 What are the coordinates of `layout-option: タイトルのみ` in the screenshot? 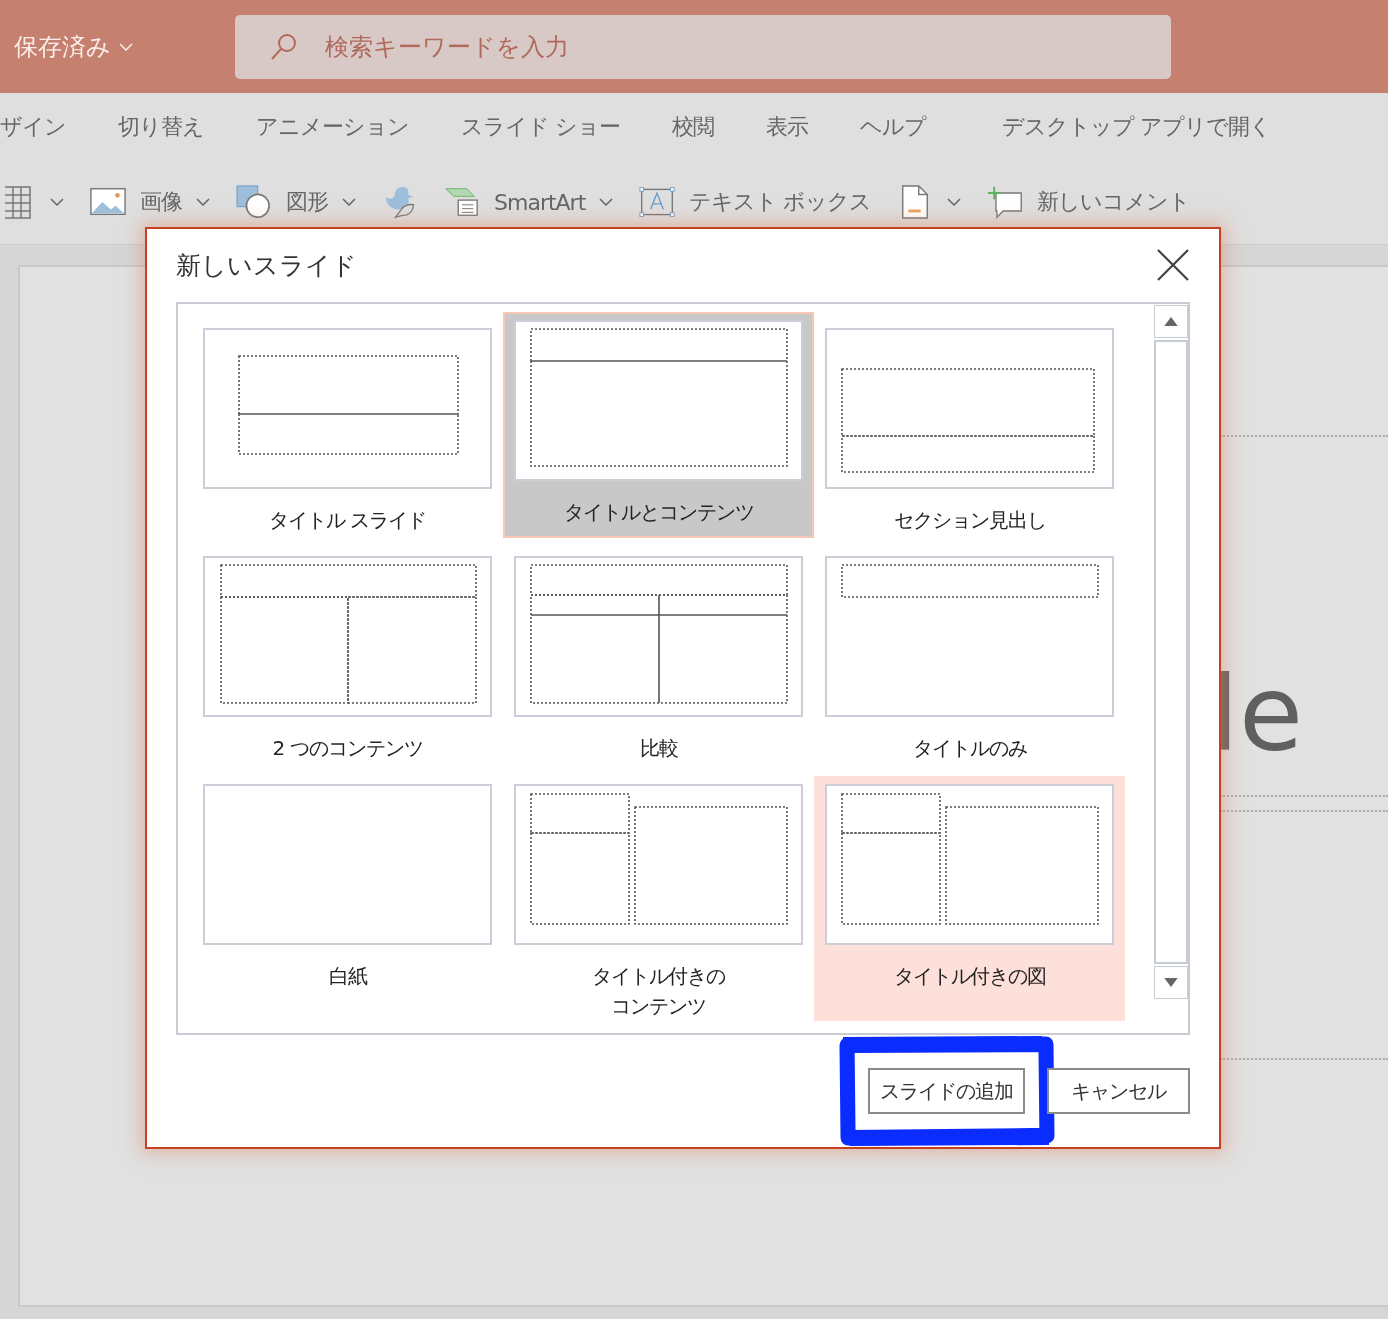 It's located at (969, 662).